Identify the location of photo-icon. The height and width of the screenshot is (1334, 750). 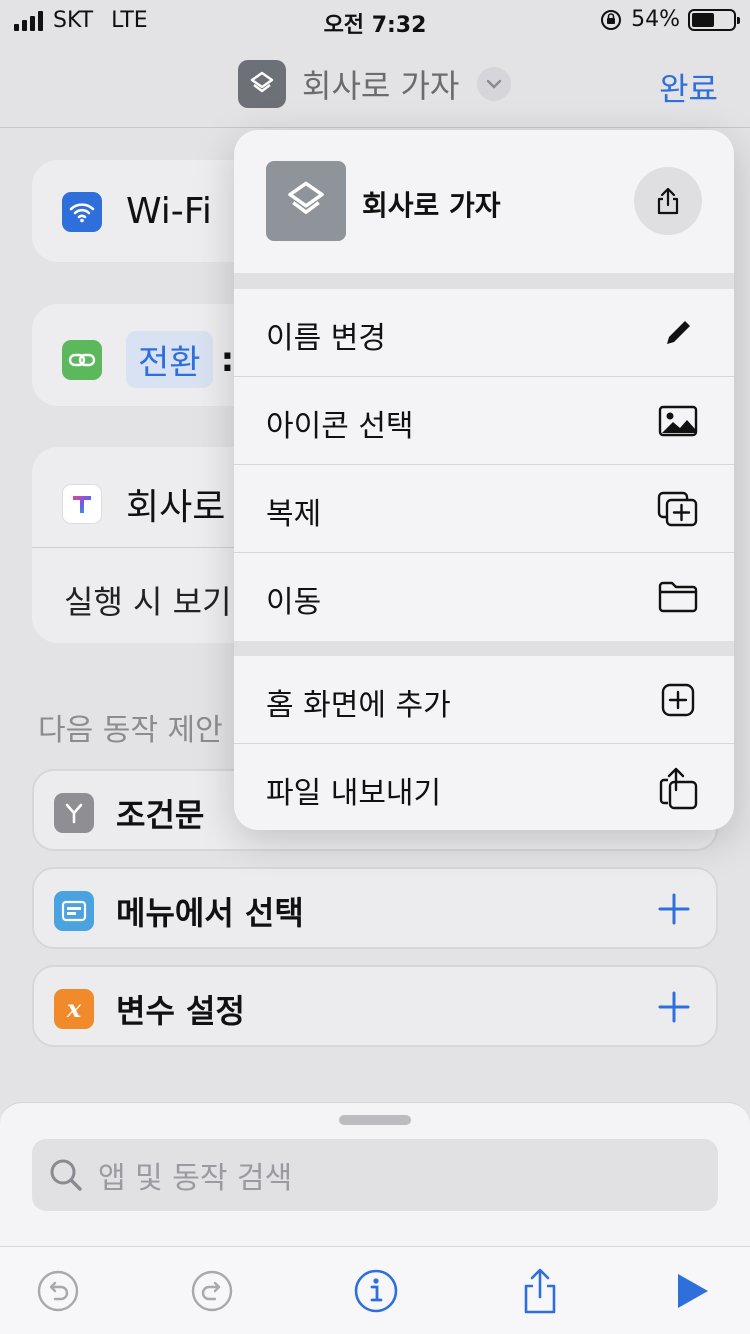
(678, 421).